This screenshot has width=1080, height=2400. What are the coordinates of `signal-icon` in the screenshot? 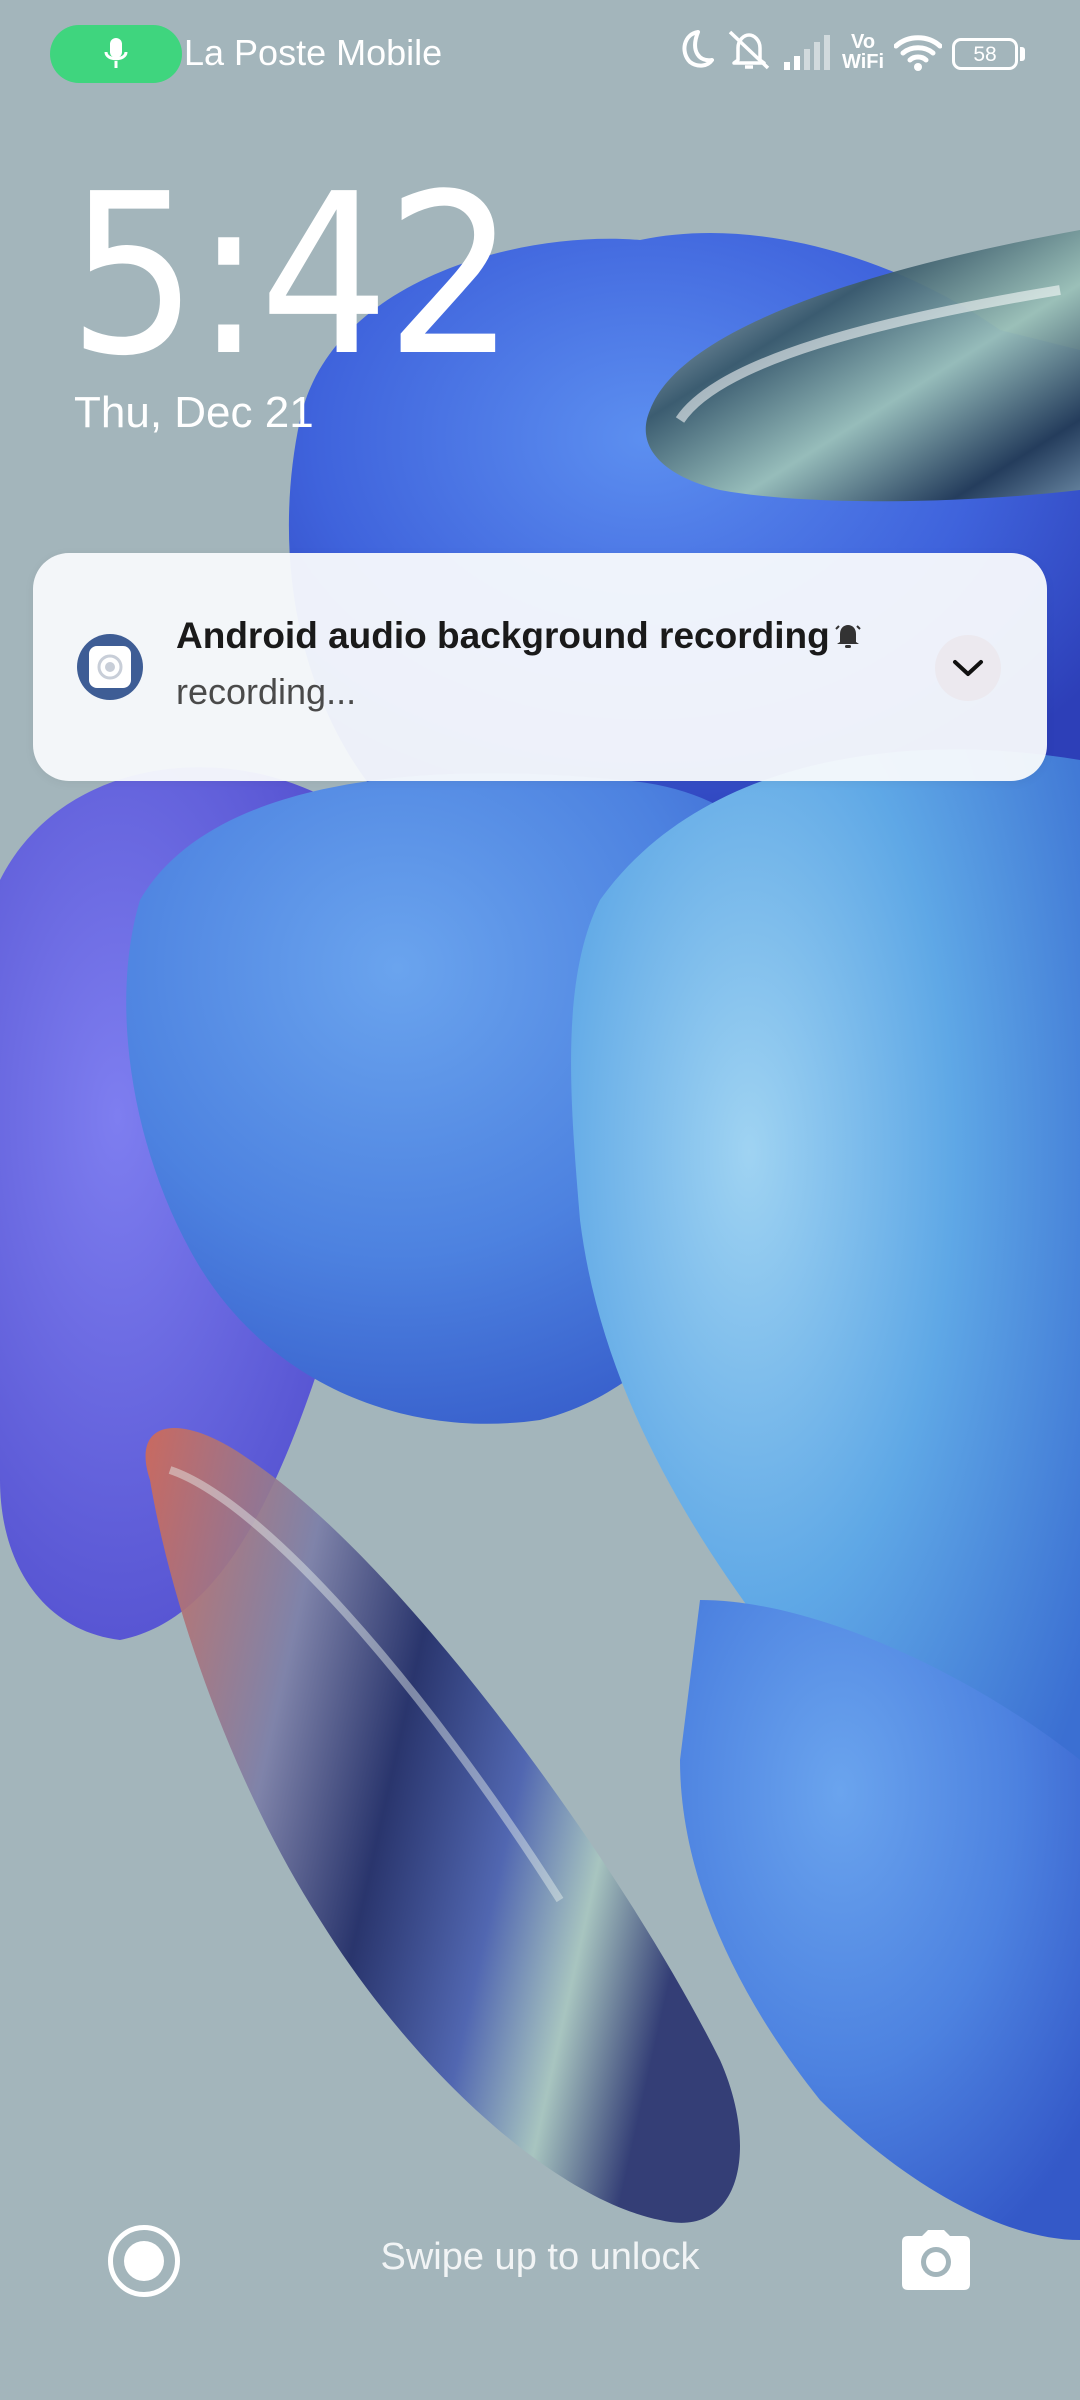 It's located at (807, 52).